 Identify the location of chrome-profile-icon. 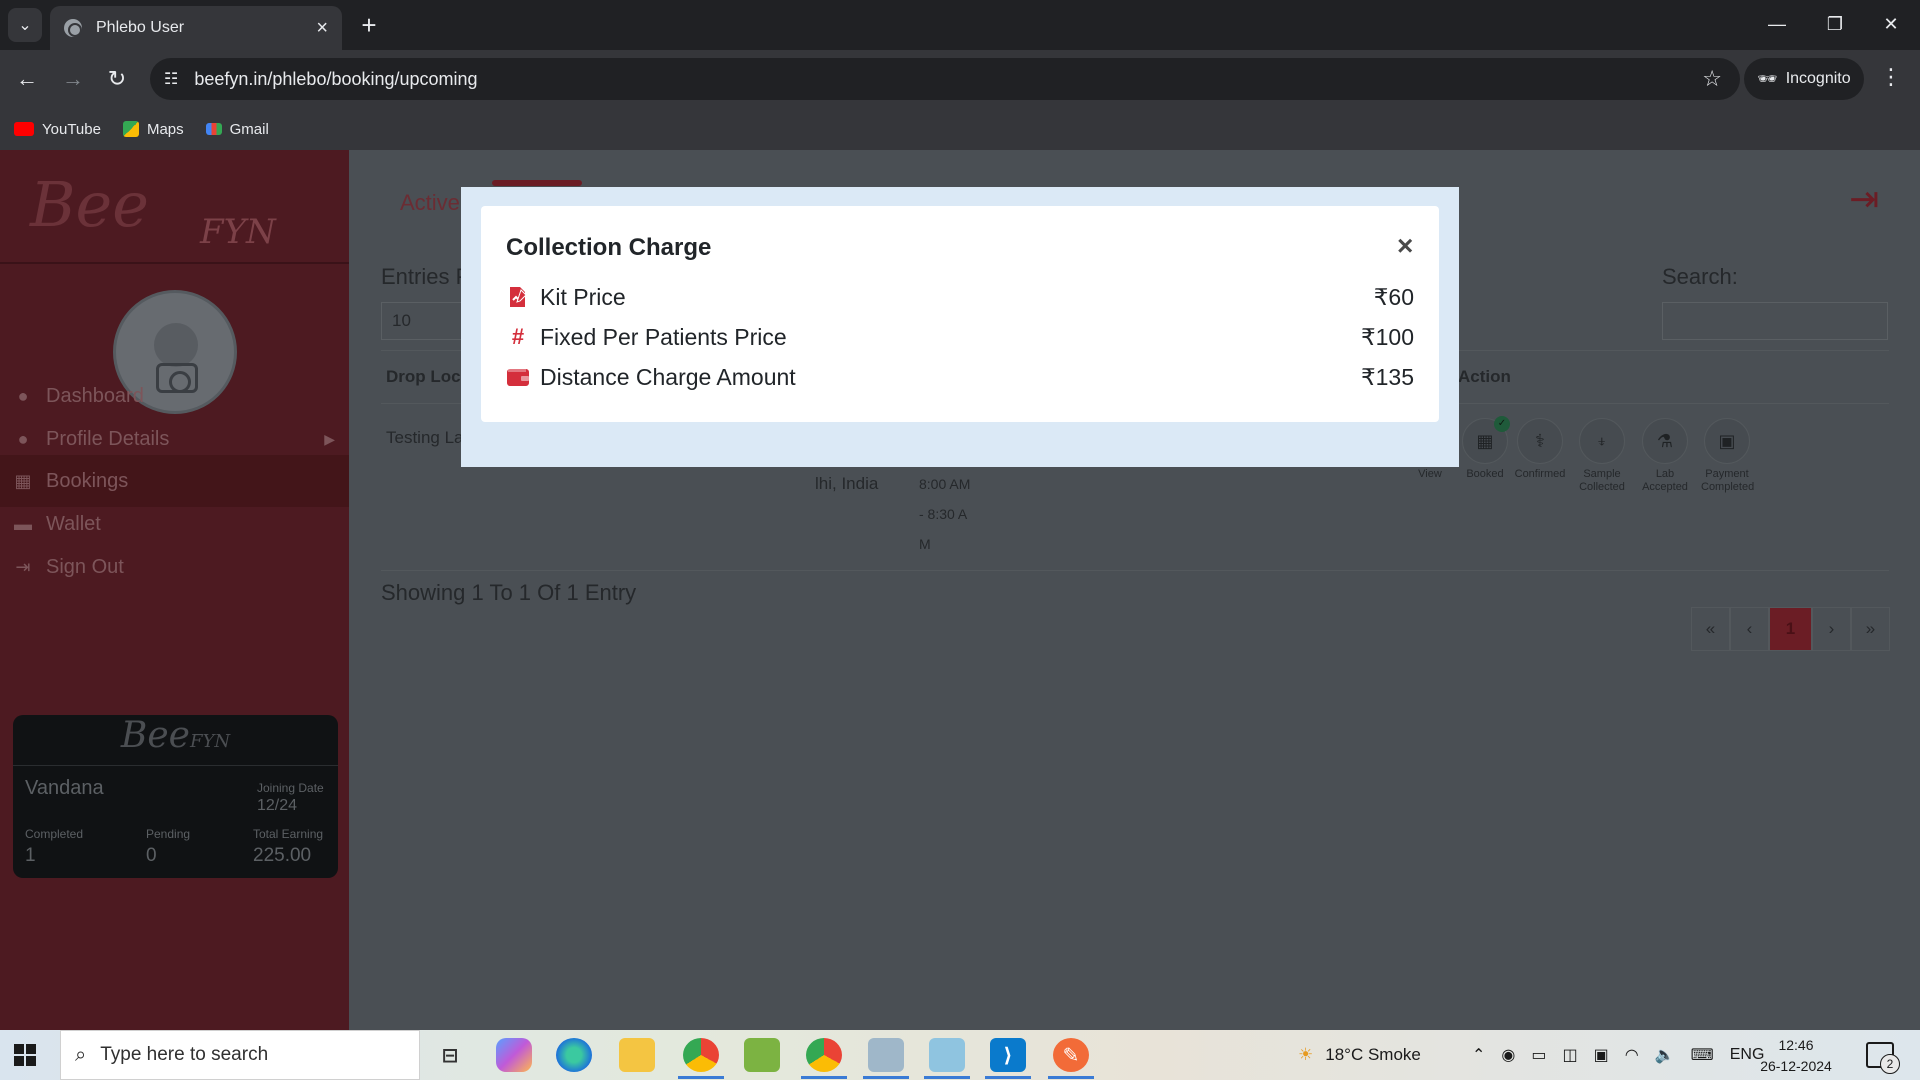
(824, 1055).